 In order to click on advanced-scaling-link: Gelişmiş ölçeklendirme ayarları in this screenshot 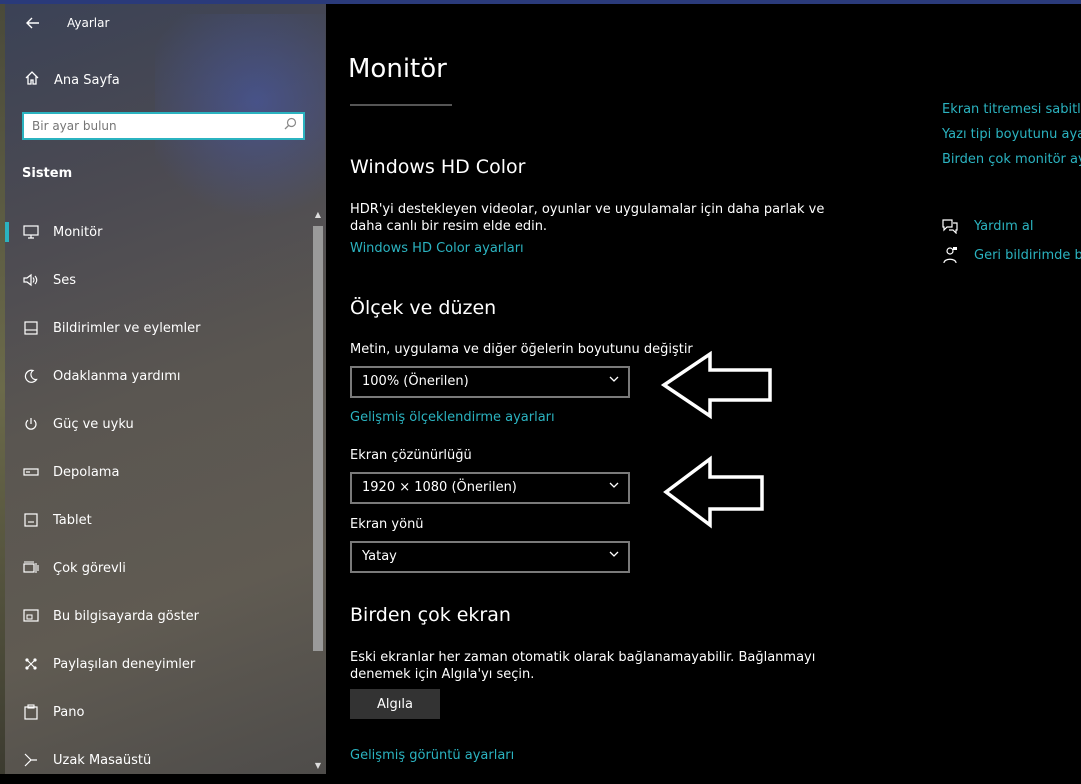, I will do `click(452, 417)`.